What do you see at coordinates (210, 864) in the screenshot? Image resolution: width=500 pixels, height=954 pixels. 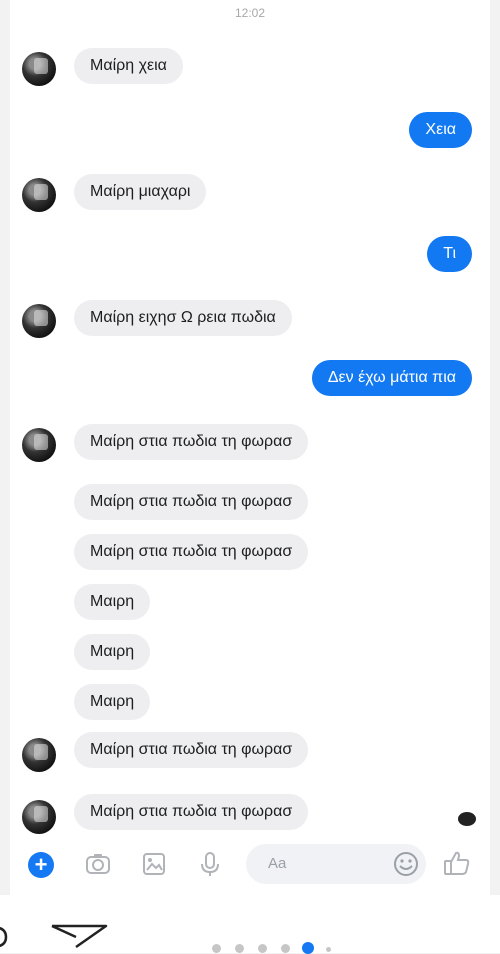 I see `microphone-icon` at bounding box center [210, 864].